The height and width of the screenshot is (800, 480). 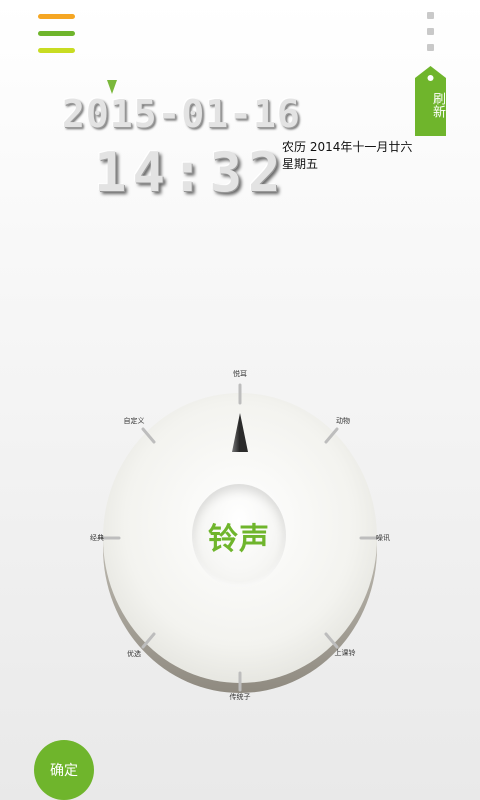 What do you see at coordinates (240, 374) in the screenshot?
I see `tick-label-0: 悦耳` at bounding box center [240, 374].